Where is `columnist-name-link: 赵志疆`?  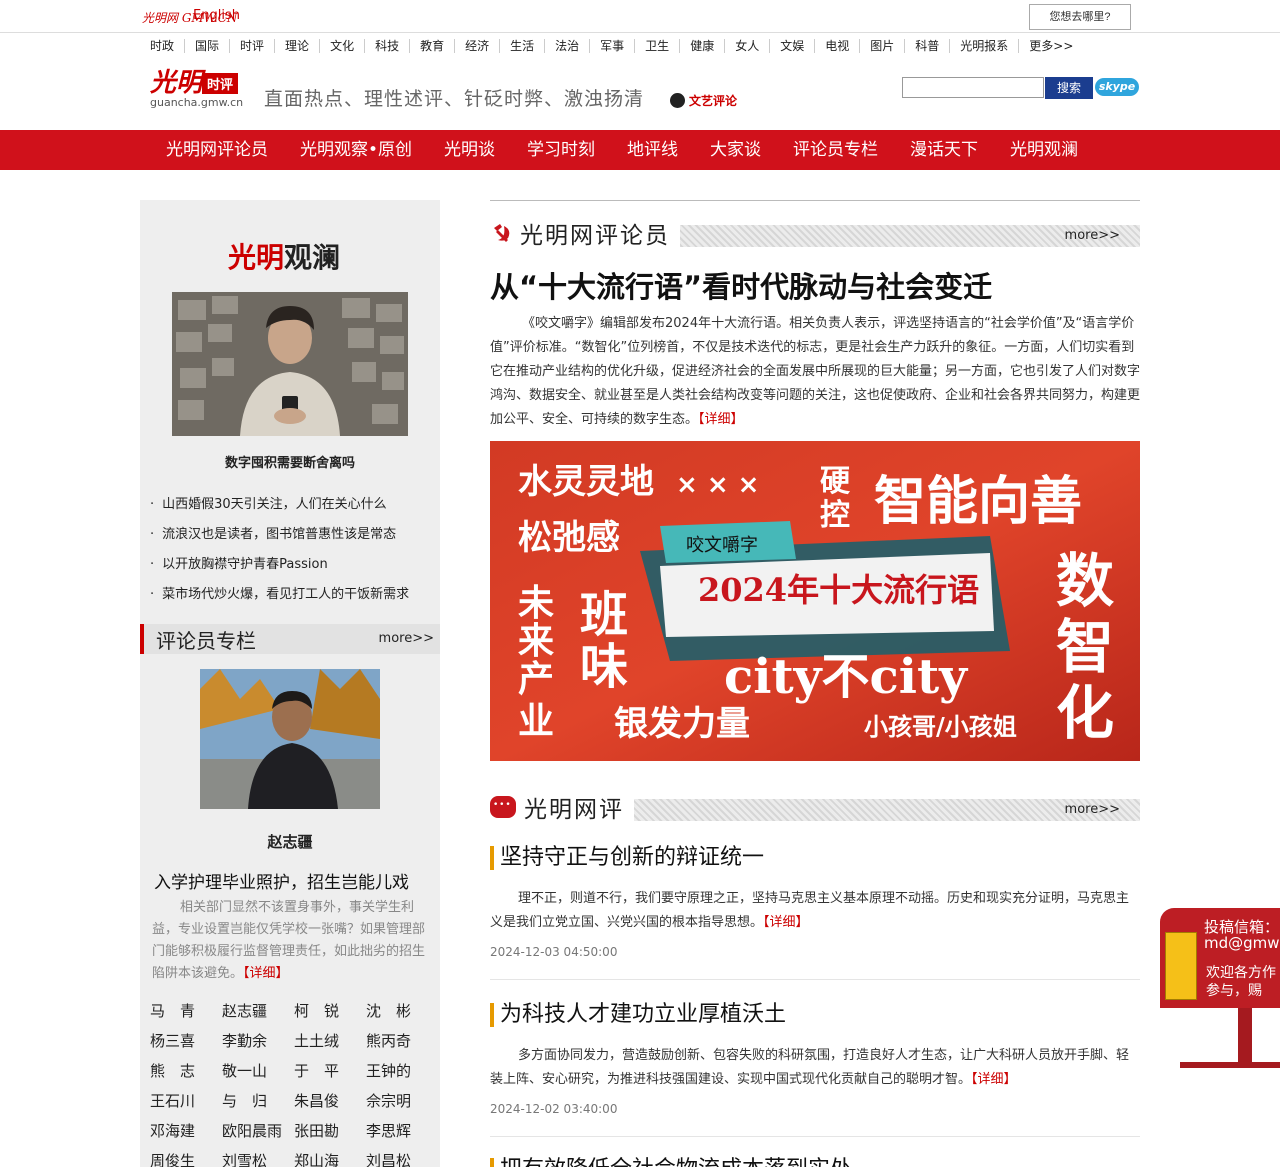 columnist-name-link: 赵志疆 is located at coordinates (258, 1011).